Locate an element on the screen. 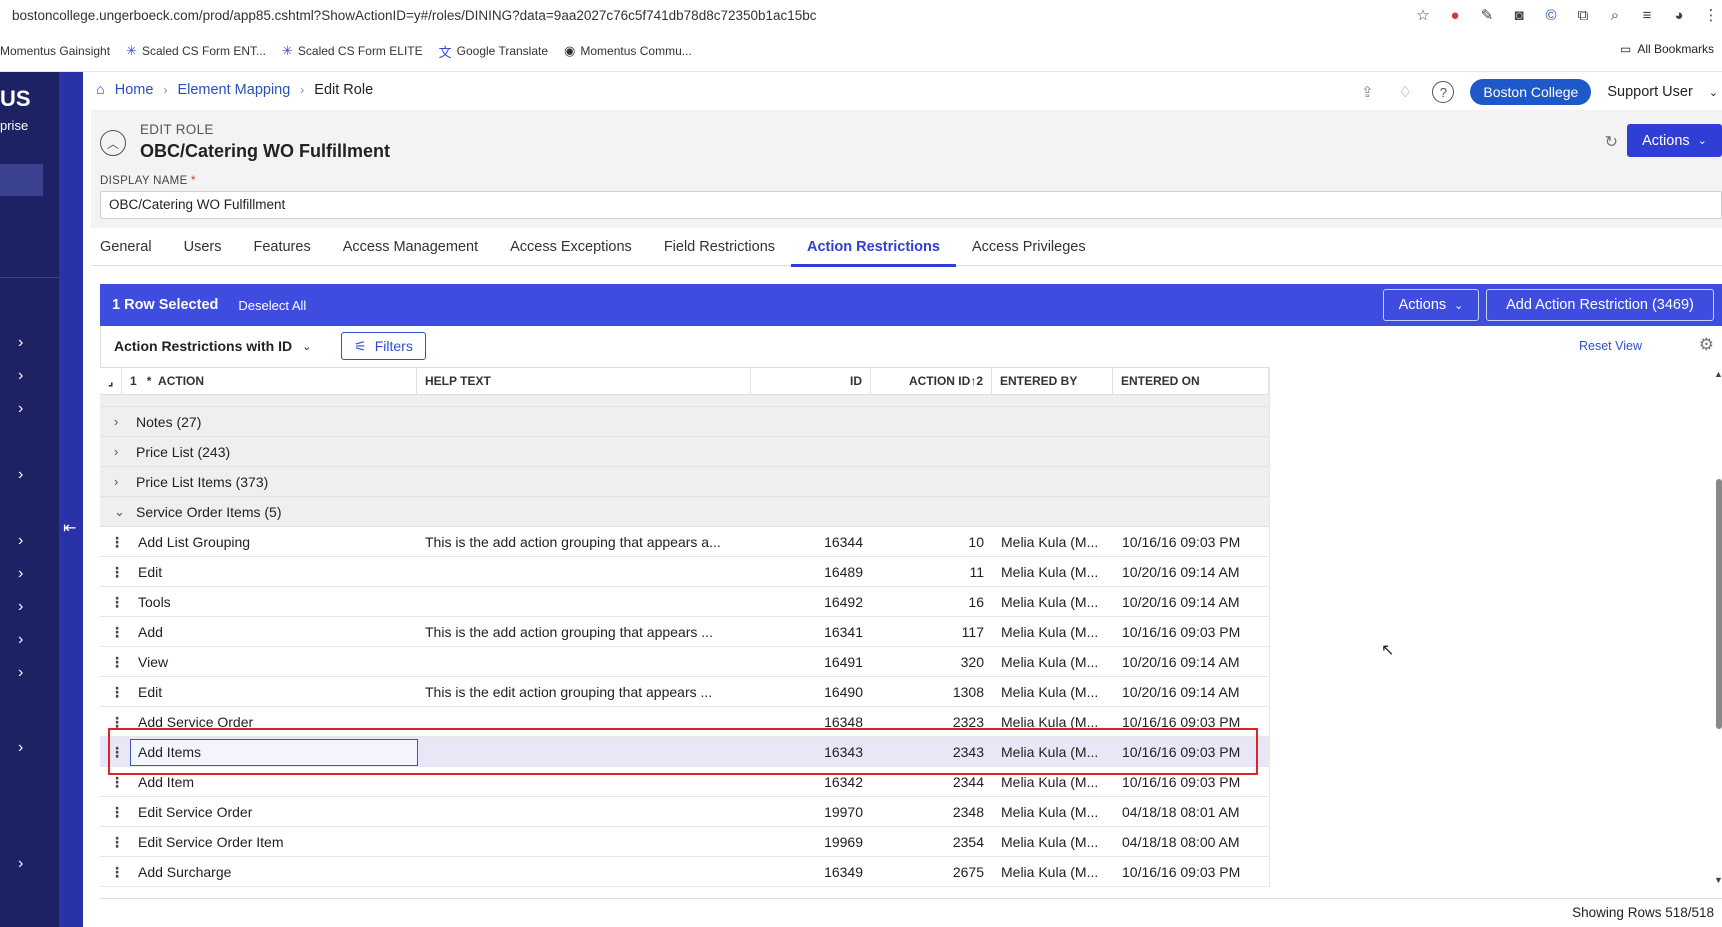  group-row: › Price List (243) is located at coordinates (684, 452).